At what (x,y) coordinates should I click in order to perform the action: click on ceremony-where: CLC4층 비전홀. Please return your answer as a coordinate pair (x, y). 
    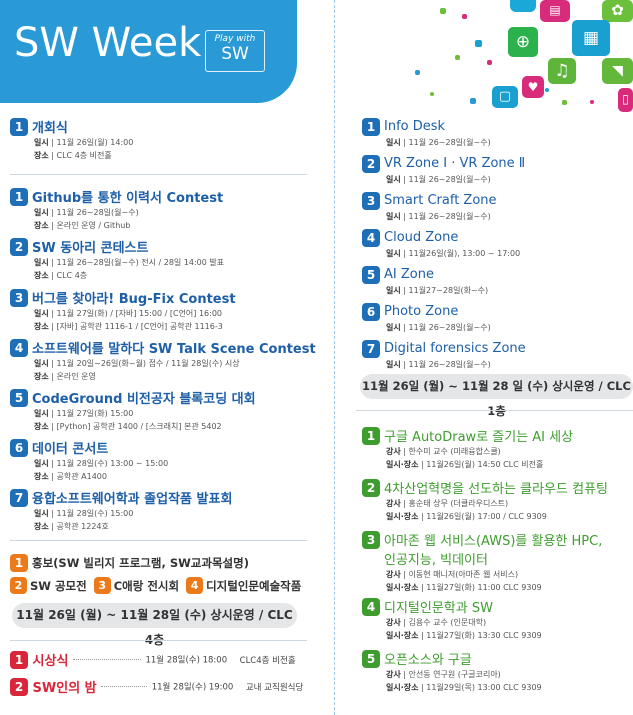
    Looking at the image, I should click on (267, 660).